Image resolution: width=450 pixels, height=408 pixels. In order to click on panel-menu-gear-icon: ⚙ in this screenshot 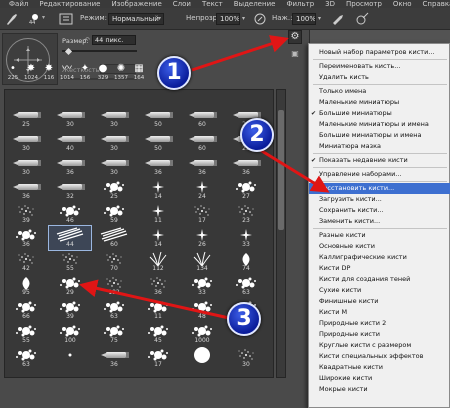, I will do `click(295, 37)`.